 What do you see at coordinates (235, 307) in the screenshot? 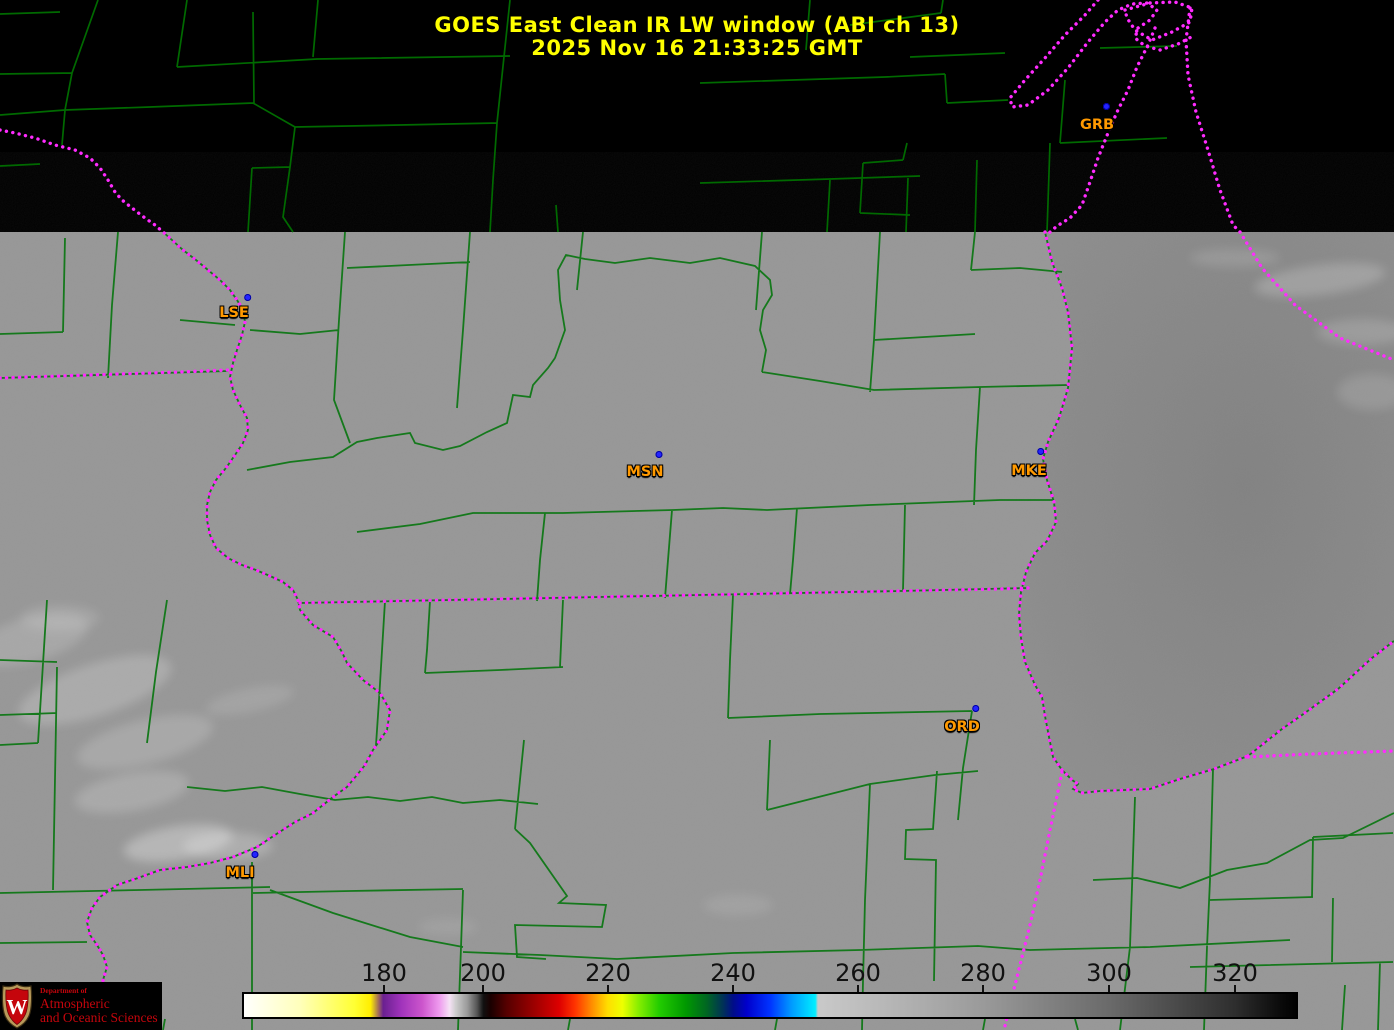
I see `station-label-lse: LSE` at bounding box center [235, 307].